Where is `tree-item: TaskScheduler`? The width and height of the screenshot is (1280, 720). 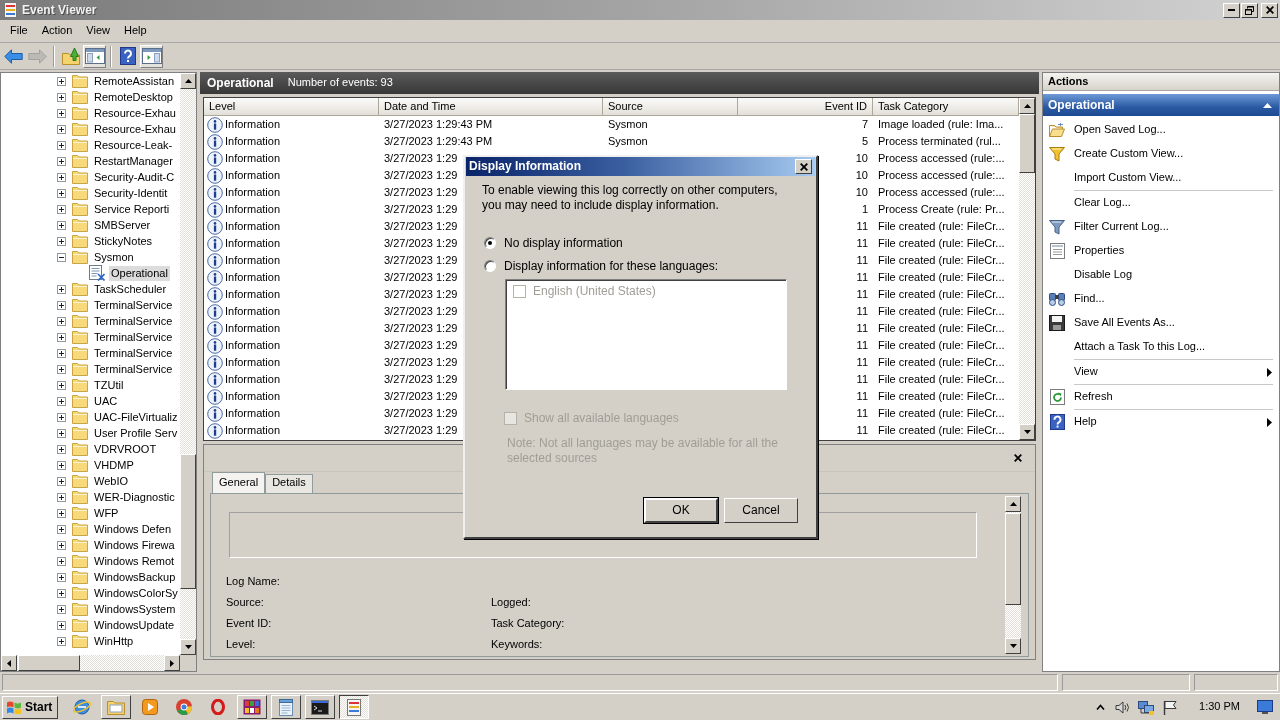 tree-item: TaskScheduler is located at coordinates (130, 289).